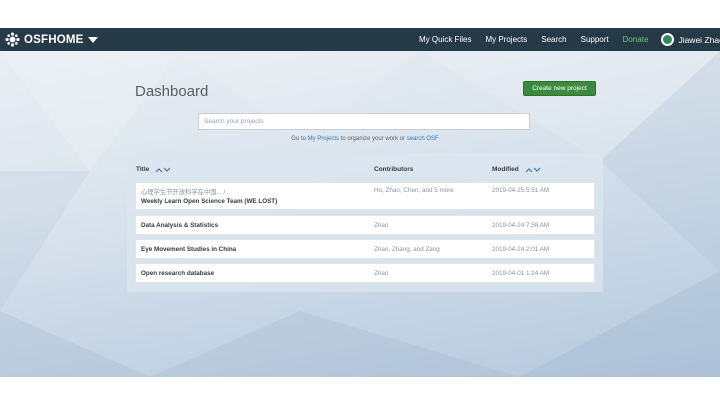 The height and width of the screenshot is (405, 720). Describe the element at coordinates (521, 273) in the screenshot. I see `project-modified: 2019-04-01 1:24 AM` at that location.